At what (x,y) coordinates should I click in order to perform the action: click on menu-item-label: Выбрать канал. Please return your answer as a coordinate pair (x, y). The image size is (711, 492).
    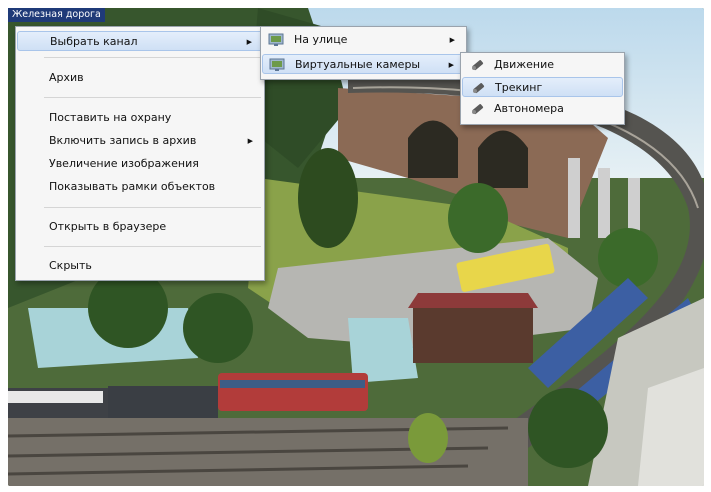
    Looking at the image, I should click on (94, 41).